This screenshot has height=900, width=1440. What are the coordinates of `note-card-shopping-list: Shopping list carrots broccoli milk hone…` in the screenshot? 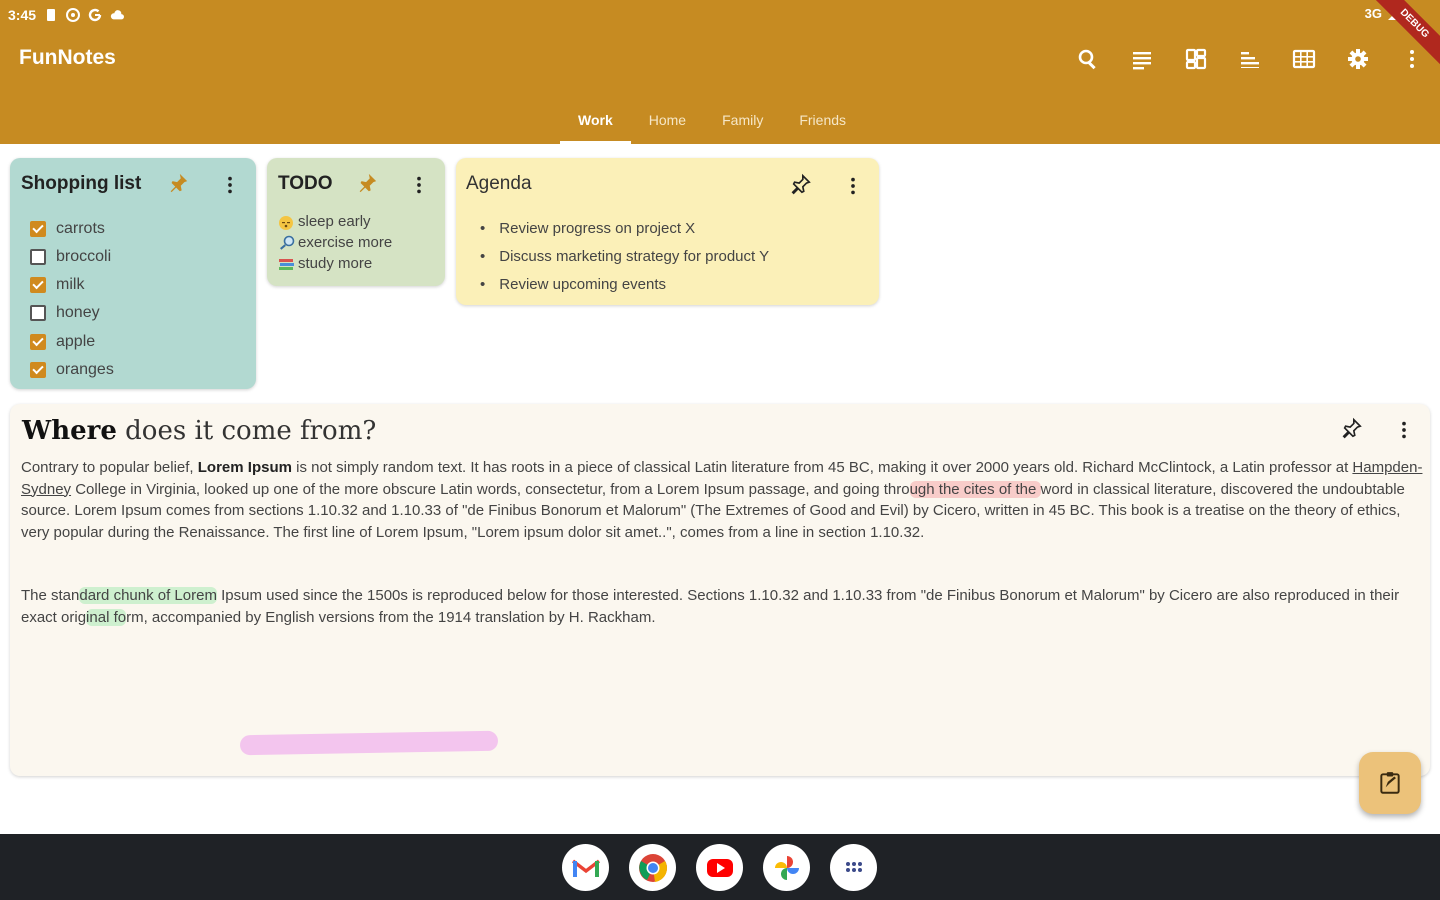 It's located at (133, 273).